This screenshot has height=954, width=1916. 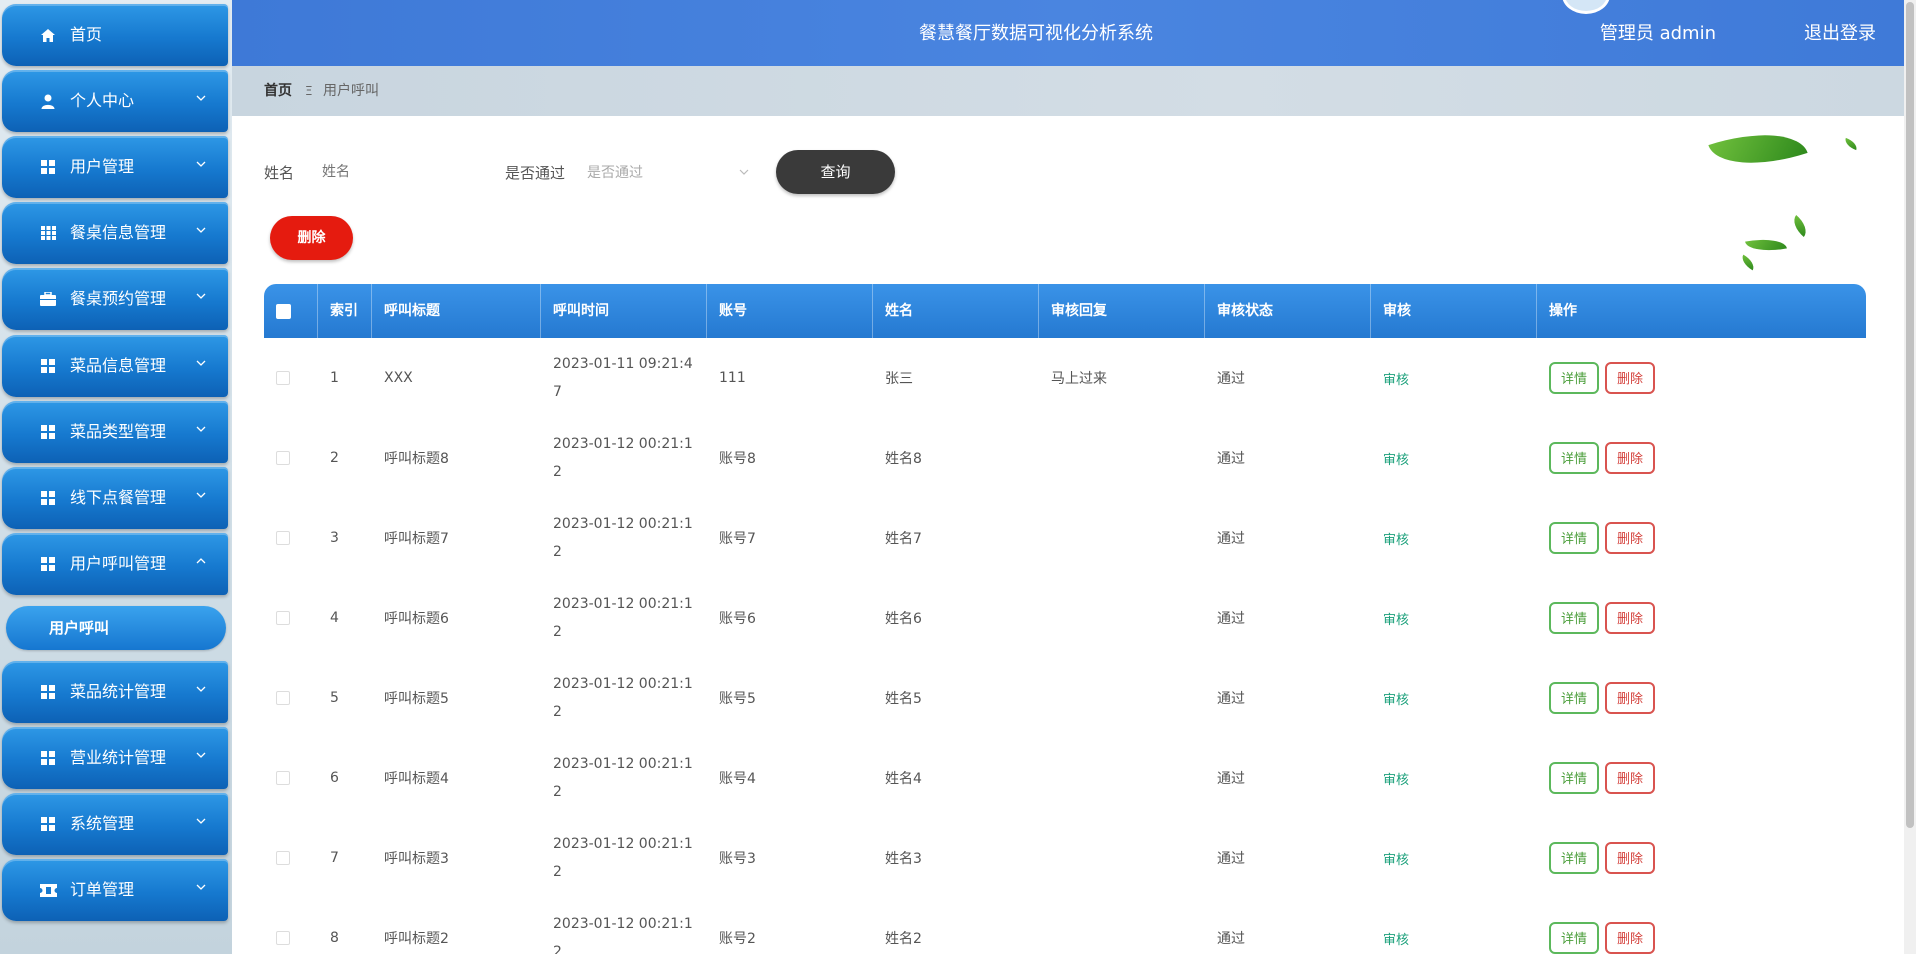 I want to click on cell-title: 呼叫标题2, so click(x=416, y=939).